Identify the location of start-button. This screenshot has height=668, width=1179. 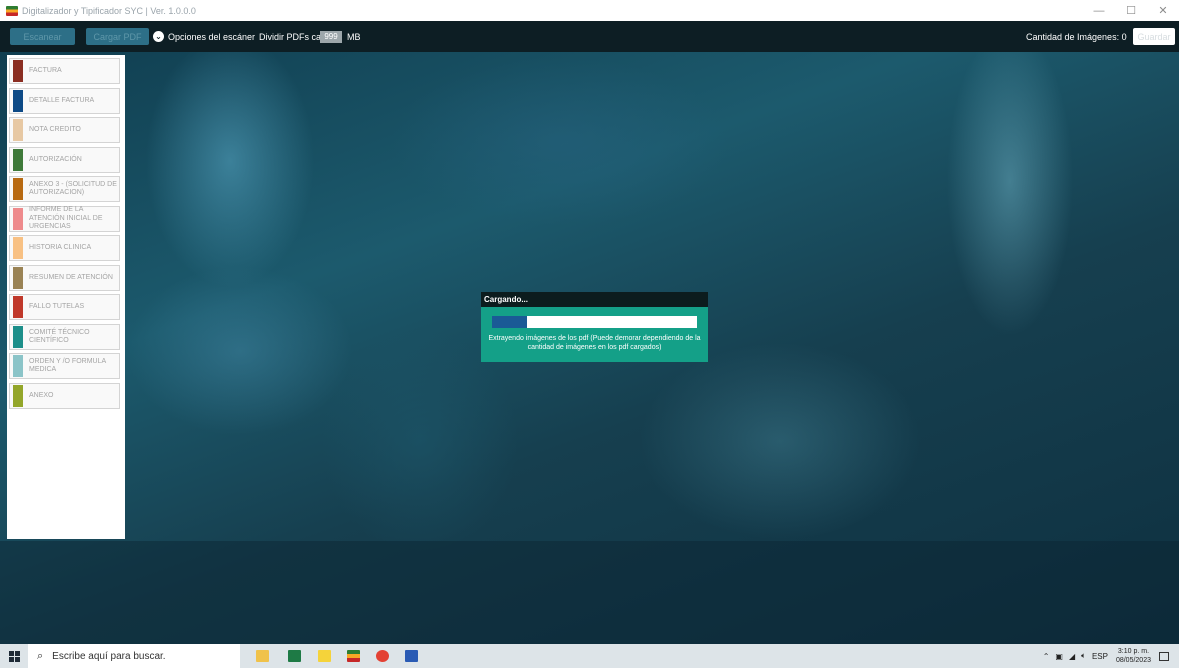
(14, 656).